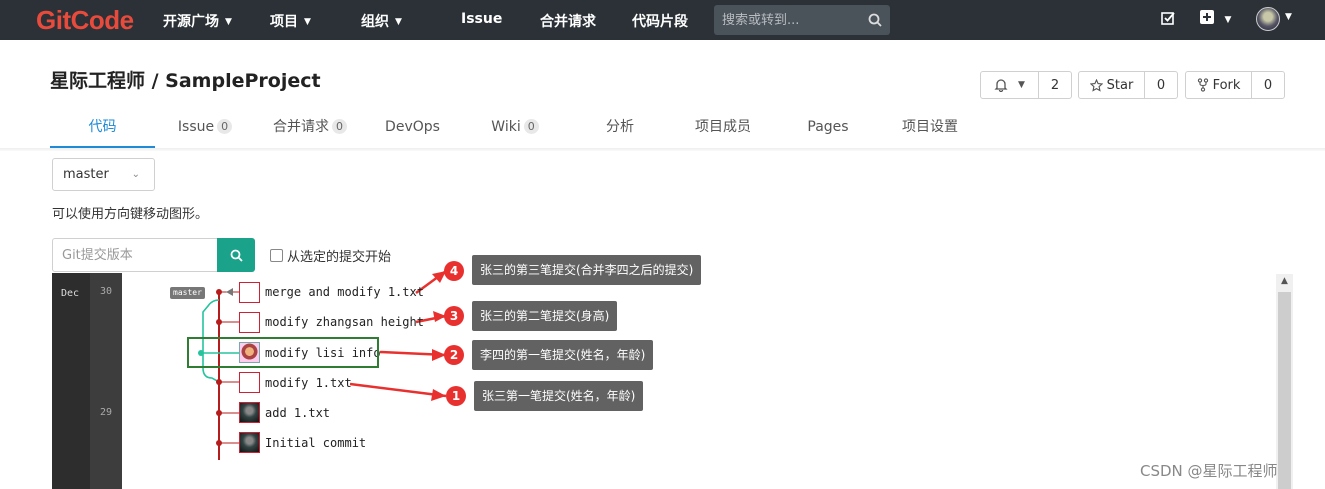  I want to click on annotation-label: 张三的第二笔提交(身高), so click(545, 316).